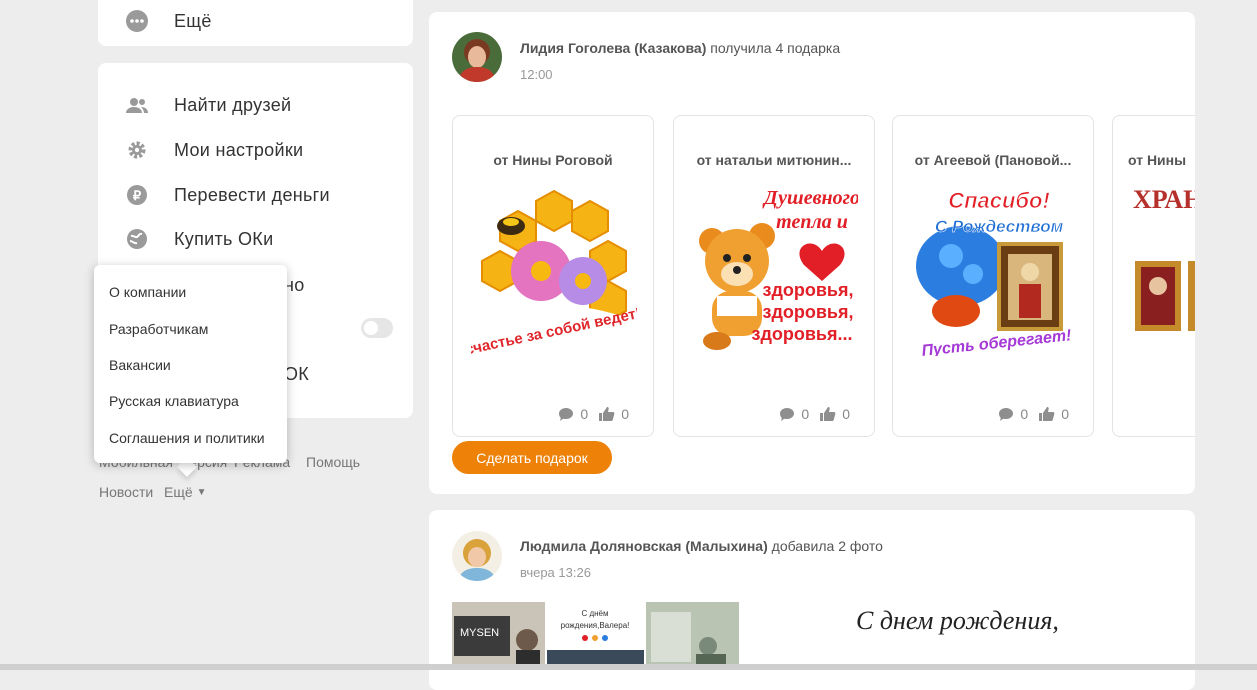 The image size is (1257, 690). What do you see at coordinates (644, 546) in the screenshot?
I see `post-author-name: Людмила Доляновская (Малыхина)` at bounding box center [644, 546].